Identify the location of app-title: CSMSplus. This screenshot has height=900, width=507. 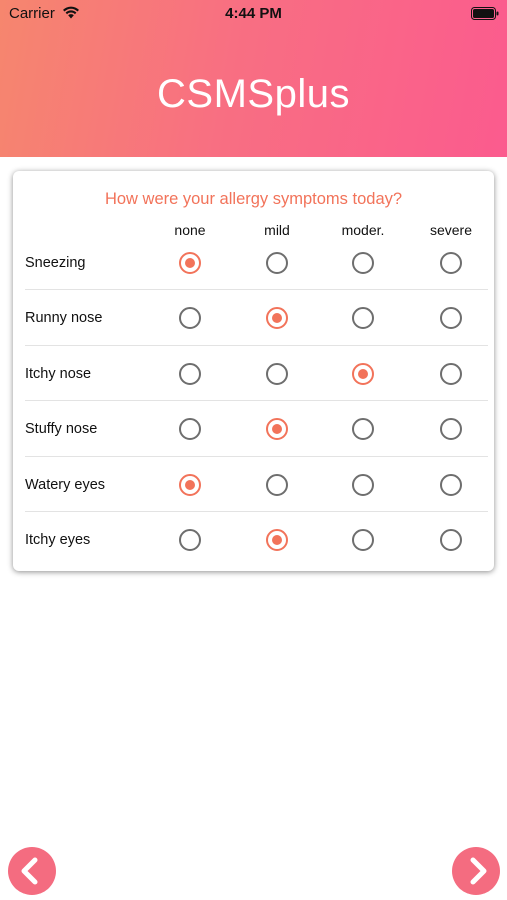
(253, 94).